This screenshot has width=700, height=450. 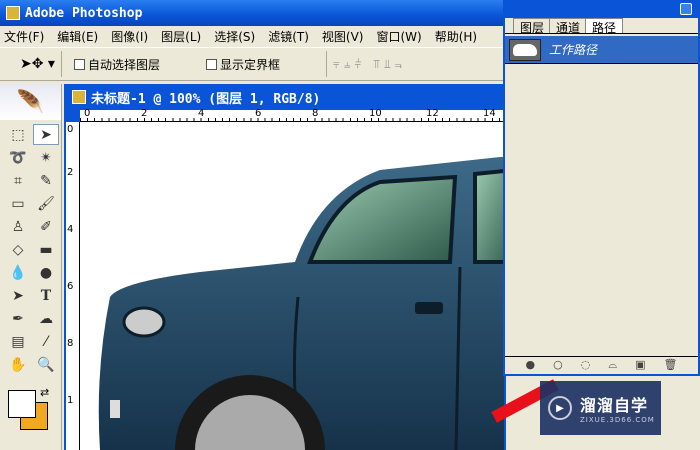 What do you see at coordinates (24, 36) in the screenshot?
I see `menu-file: 文件(F)` at bounding box center [24, 36].